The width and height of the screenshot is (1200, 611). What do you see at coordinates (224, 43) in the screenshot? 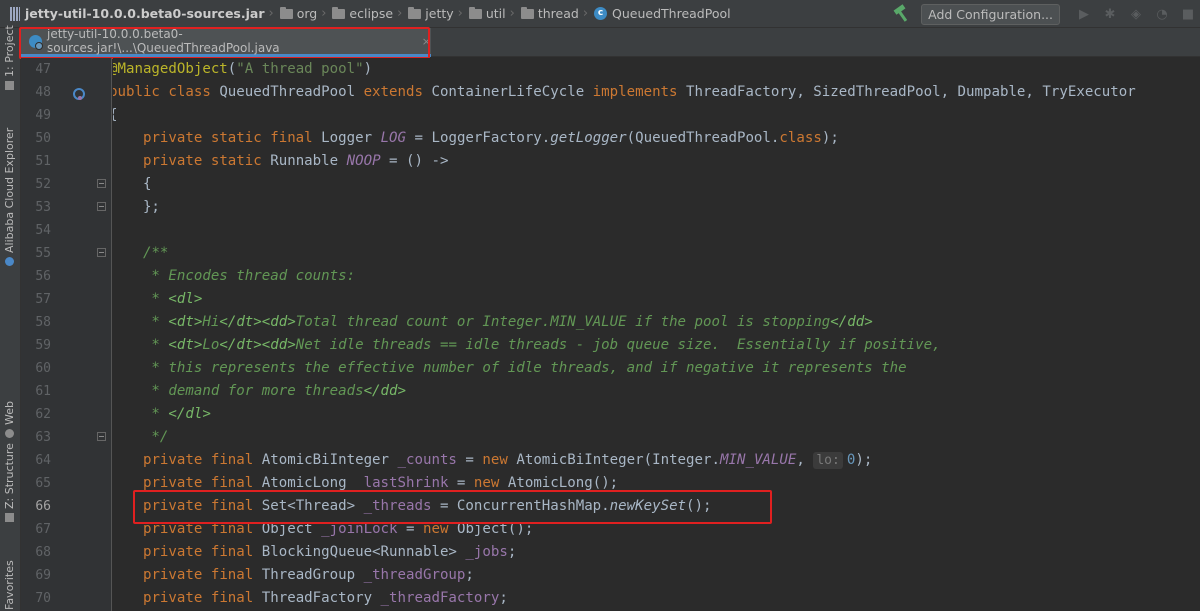
I see `tab-highlight-box` at bounding box center [224, 43].